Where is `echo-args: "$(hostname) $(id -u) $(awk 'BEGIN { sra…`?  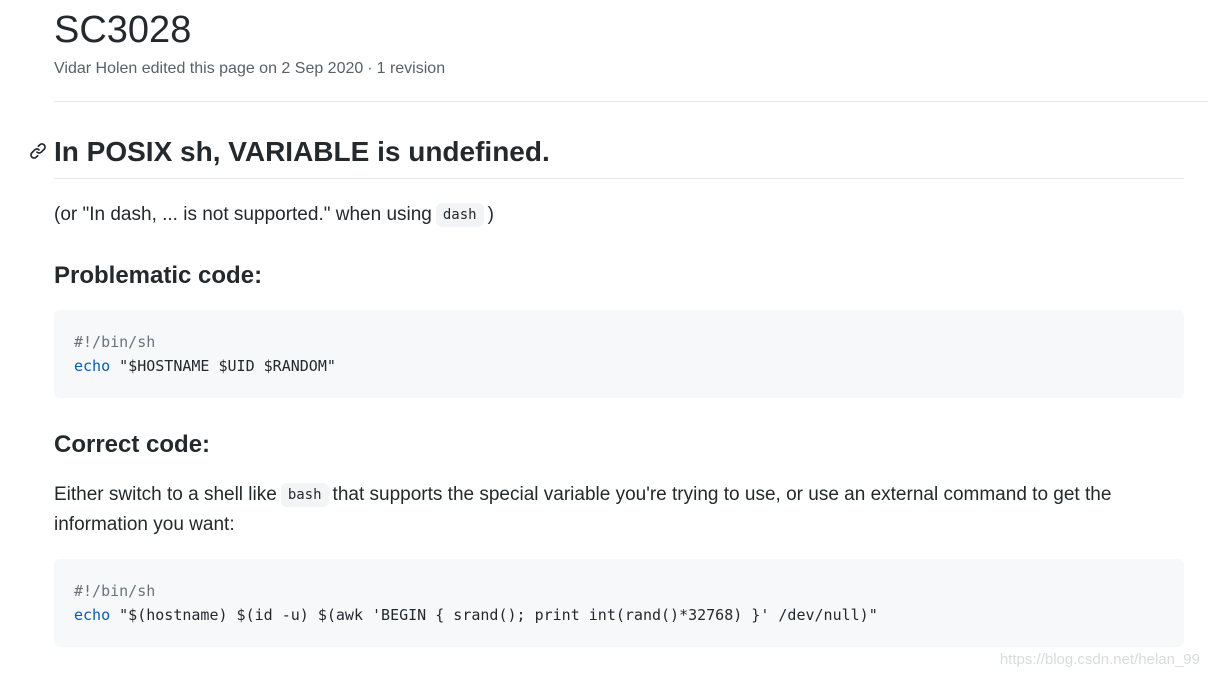 echo-args: "$(hostname) $(id -u) $(awk 'BEGIN { sra… is located at coordinates (494, 615).